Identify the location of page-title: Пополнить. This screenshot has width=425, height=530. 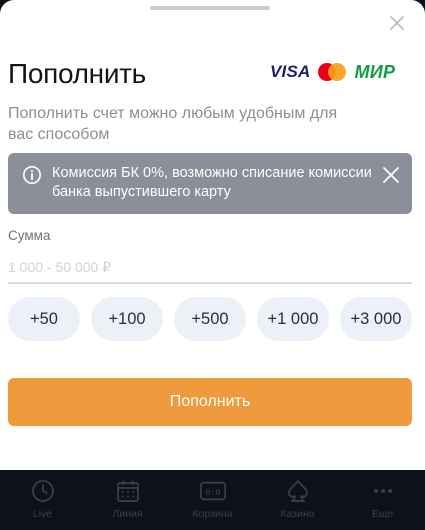
(77, 73).